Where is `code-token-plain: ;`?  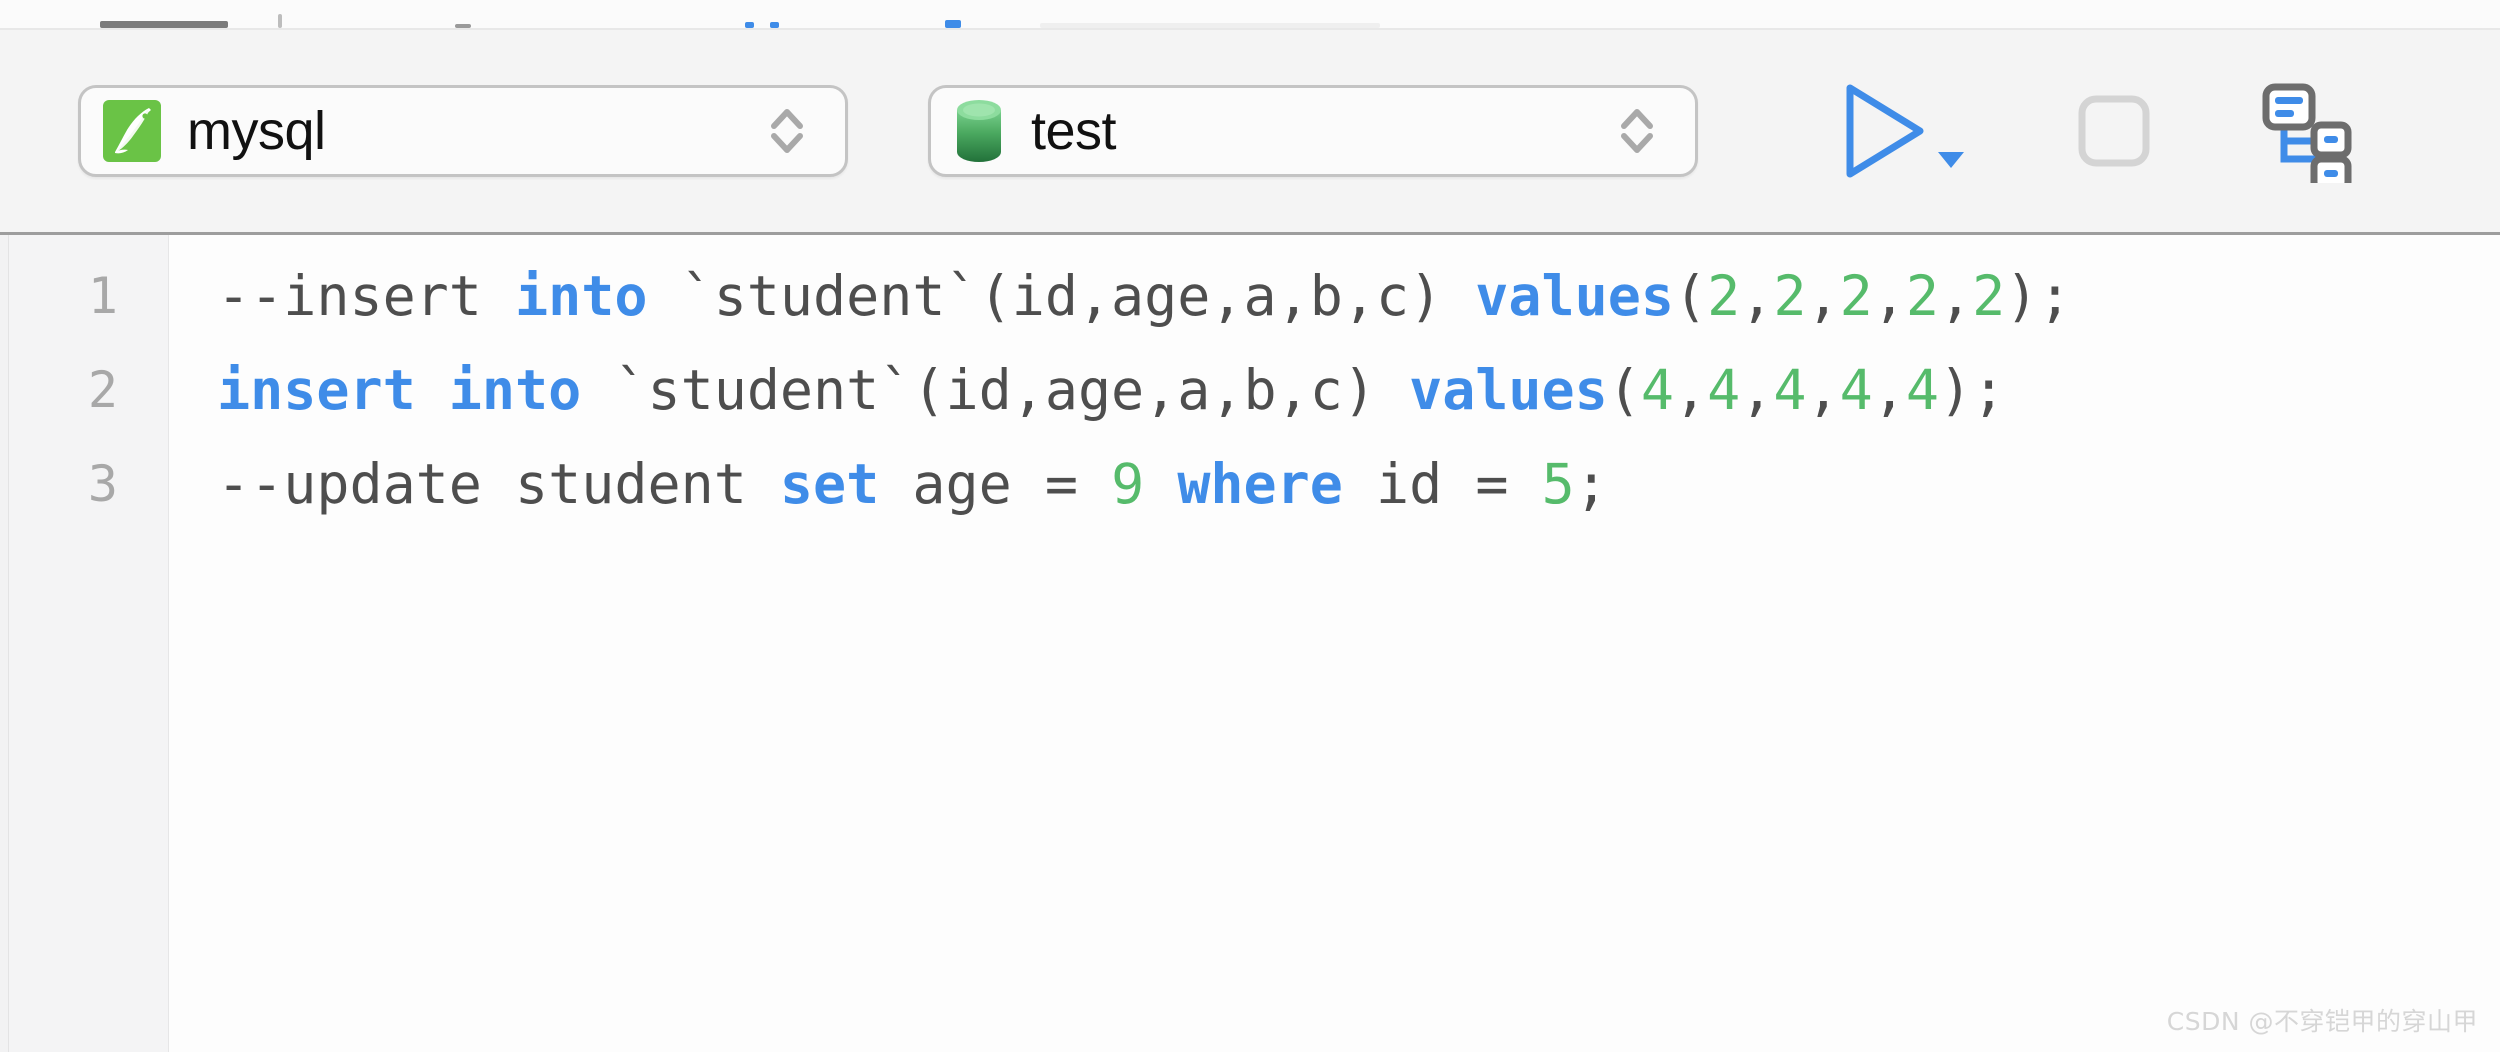
code-token-plain: ; is located at coordinates (1591, 484).